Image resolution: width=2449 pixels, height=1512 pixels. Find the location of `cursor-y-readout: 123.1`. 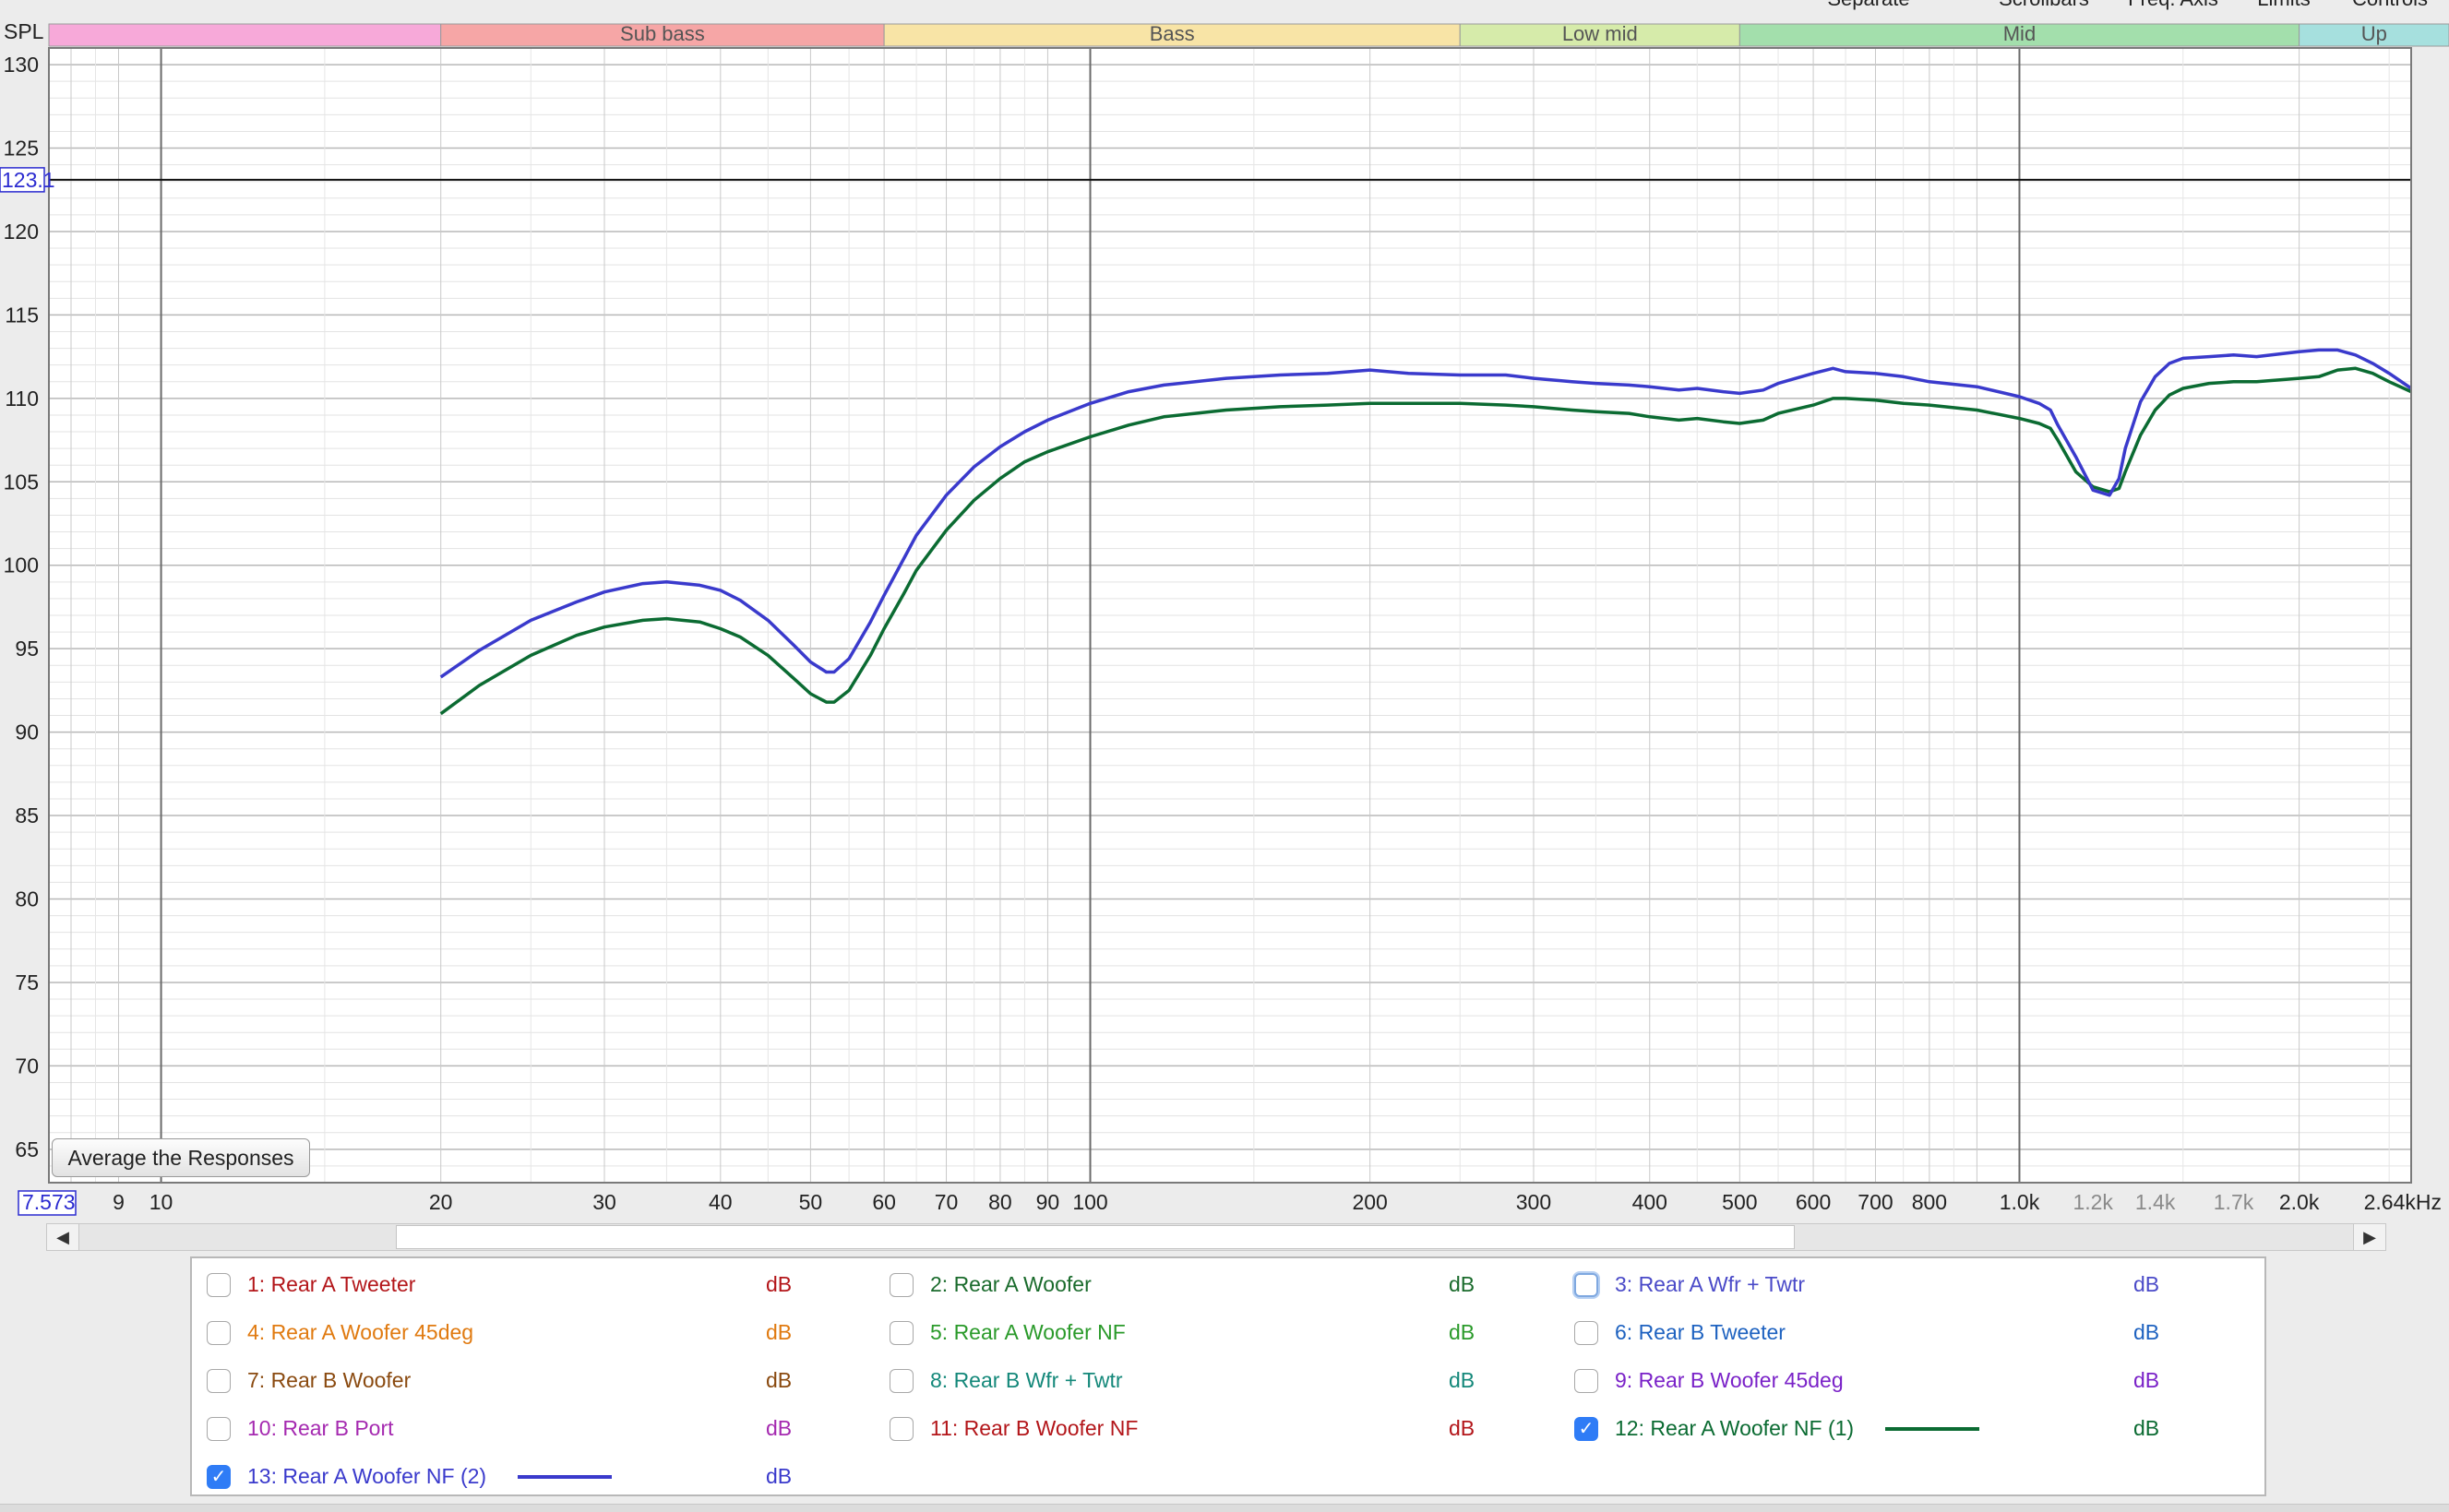

cursor-y-readout: 123.1 is located at coordinates (28, 180).